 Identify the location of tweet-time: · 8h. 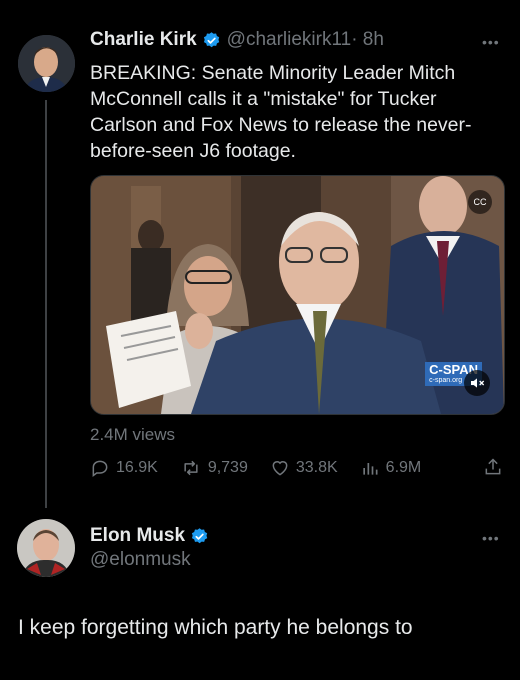
(367, 40).